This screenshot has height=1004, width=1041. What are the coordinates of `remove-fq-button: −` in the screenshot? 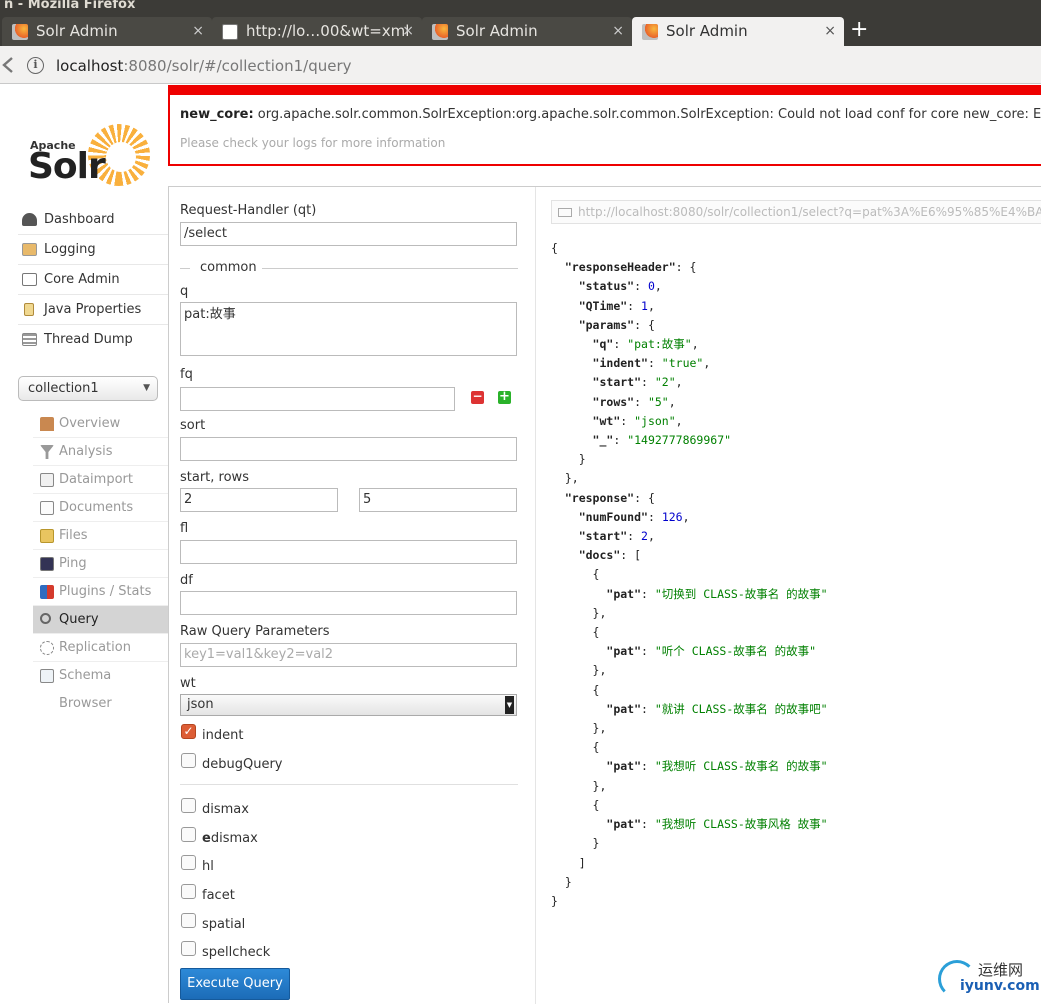 It's located at (477, 397).